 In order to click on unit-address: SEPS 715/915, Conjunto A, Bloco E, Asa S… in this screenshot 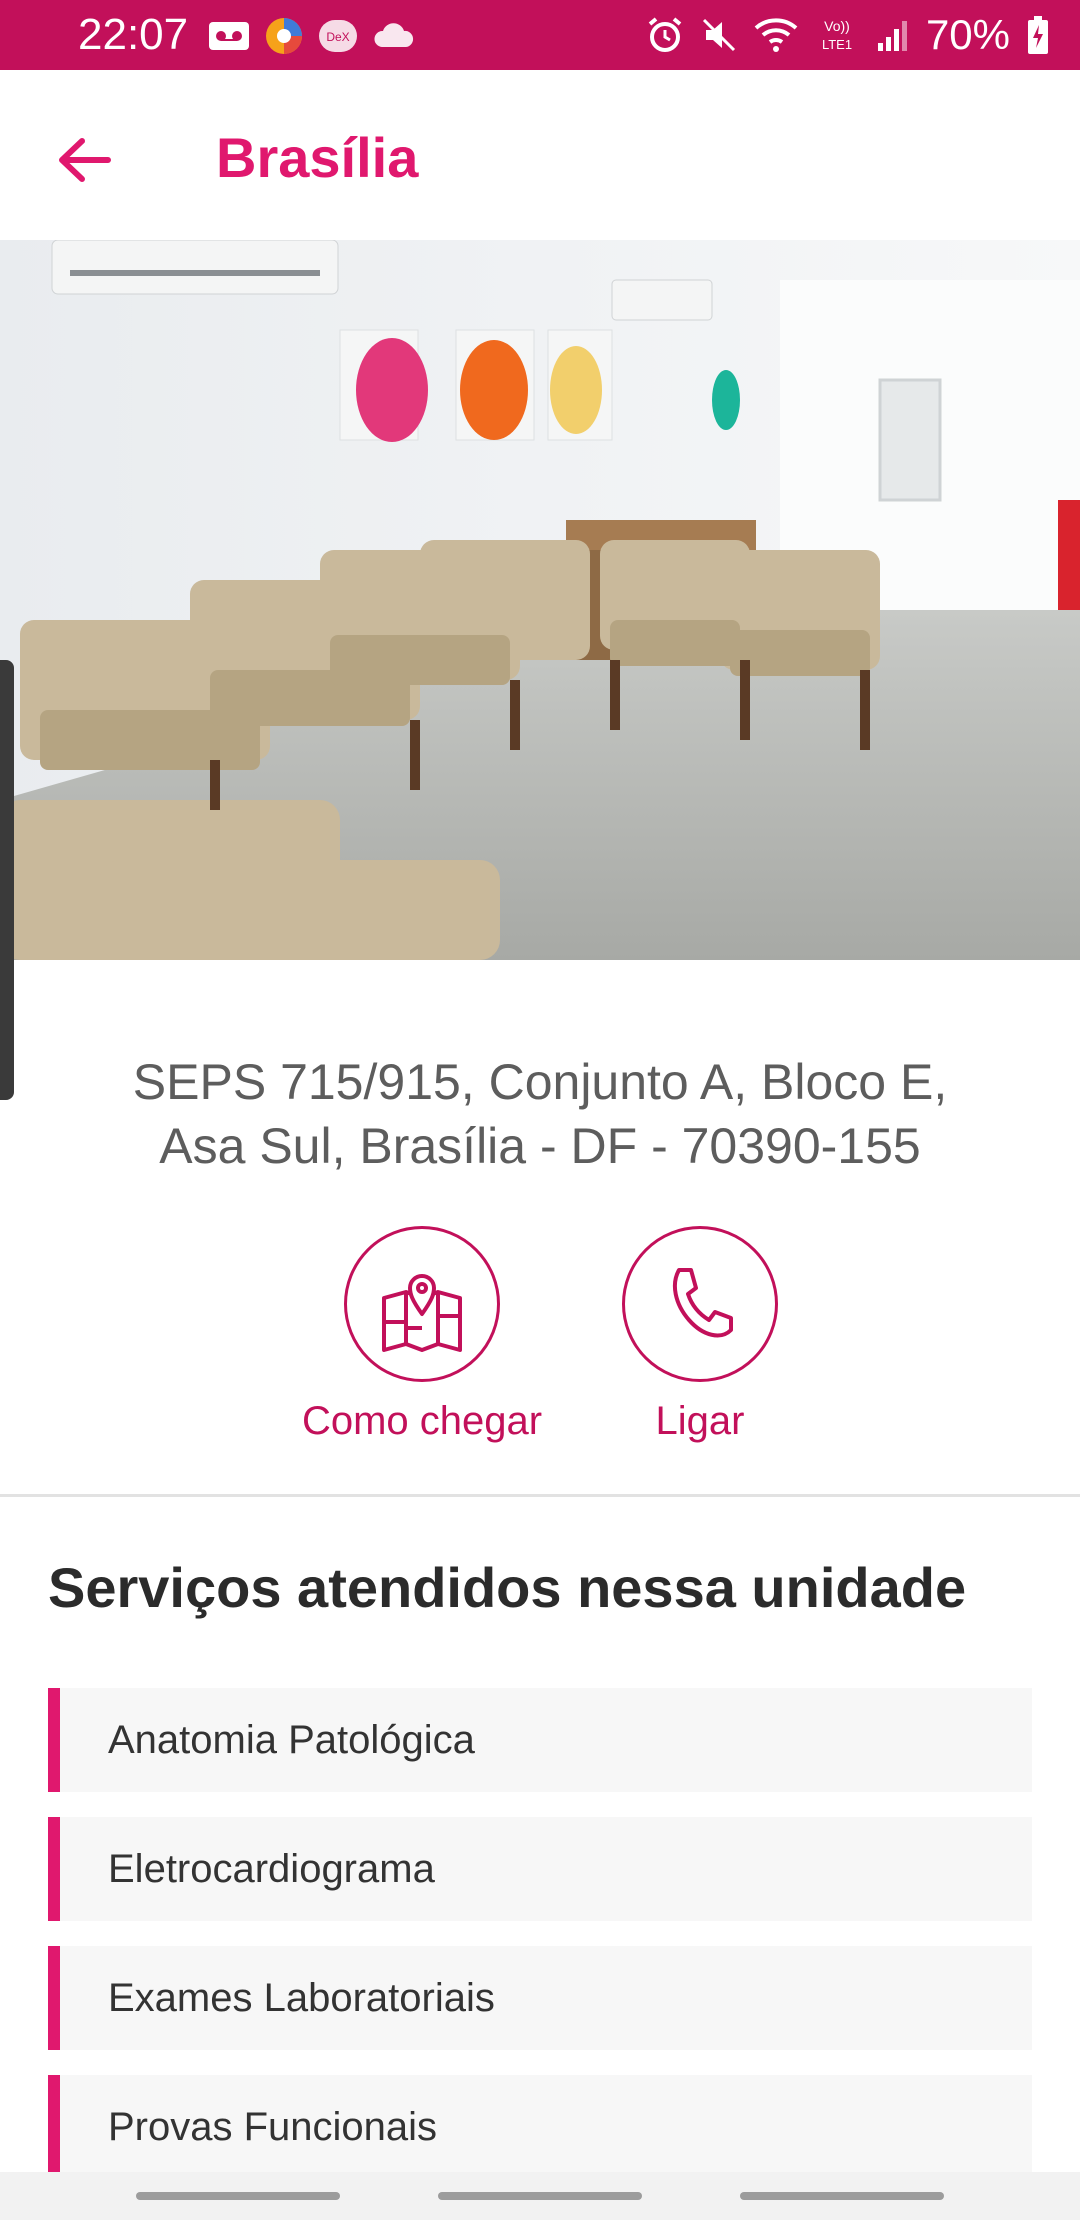, I will do `click(540, 1114)`.